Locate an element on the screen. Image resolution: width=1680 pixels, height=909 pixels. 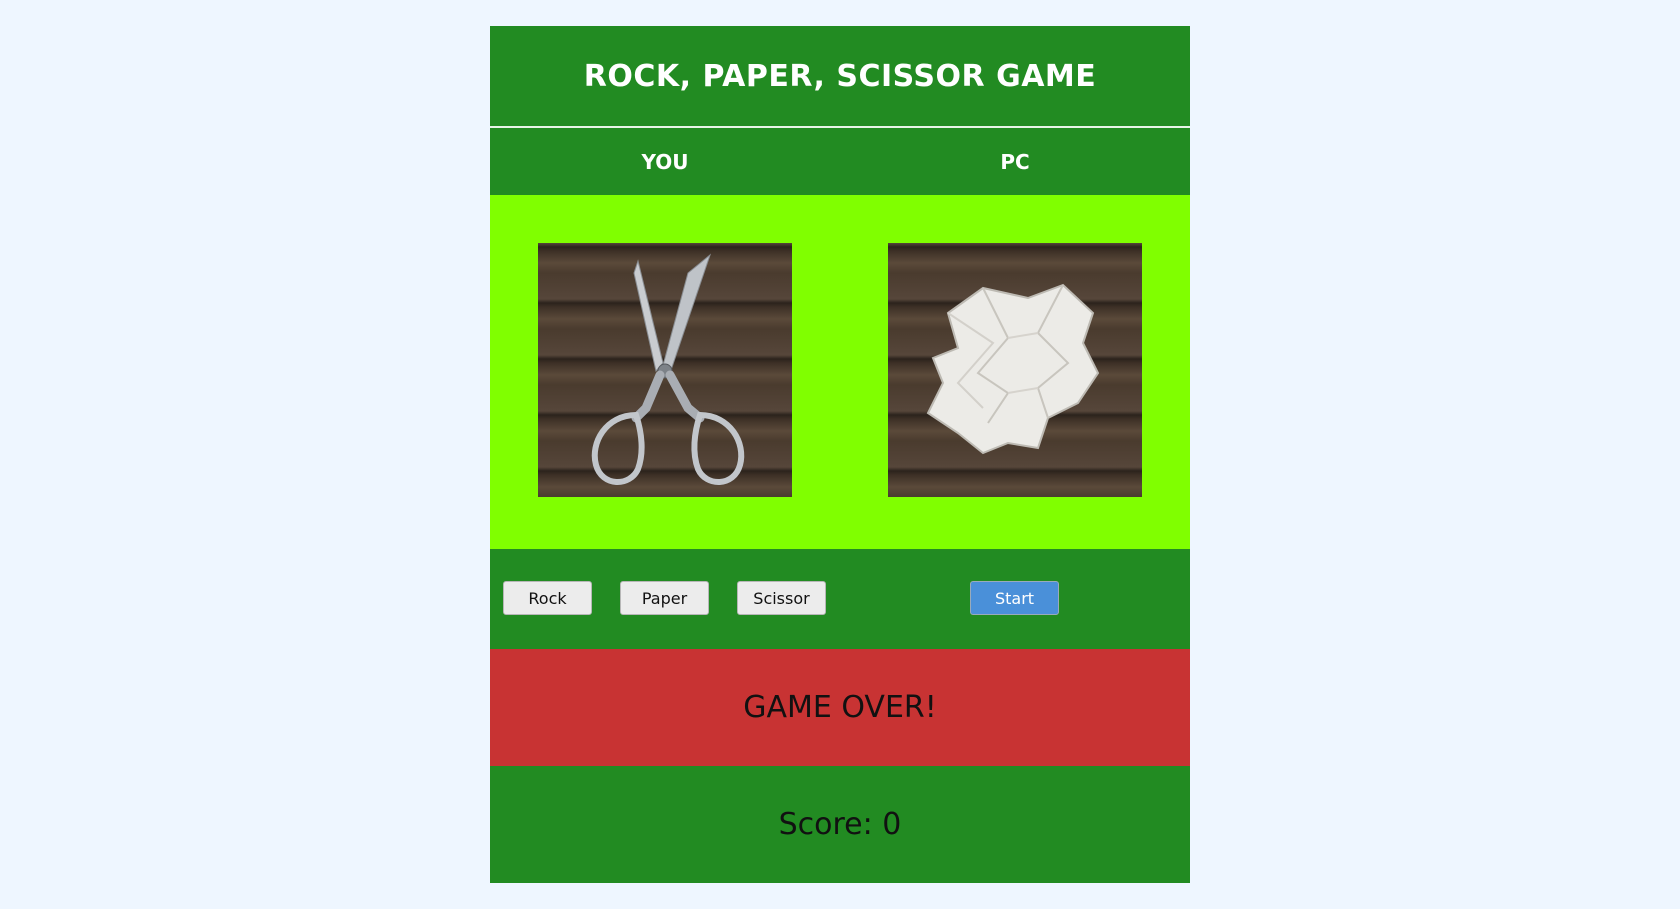
start-button: Start is located at coordinates (1014, 598).